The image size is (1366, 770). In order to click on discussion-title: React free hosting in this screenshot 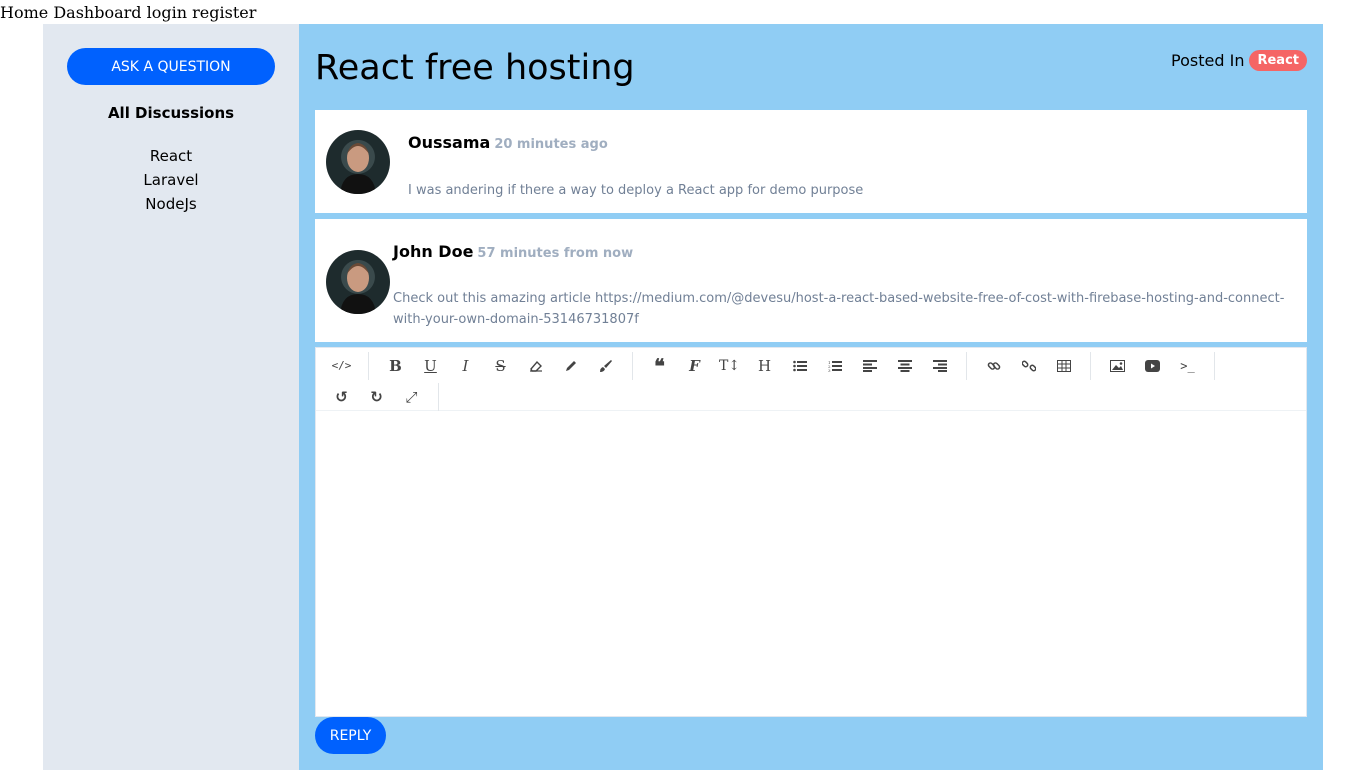, I will do `click(475, 68)`.